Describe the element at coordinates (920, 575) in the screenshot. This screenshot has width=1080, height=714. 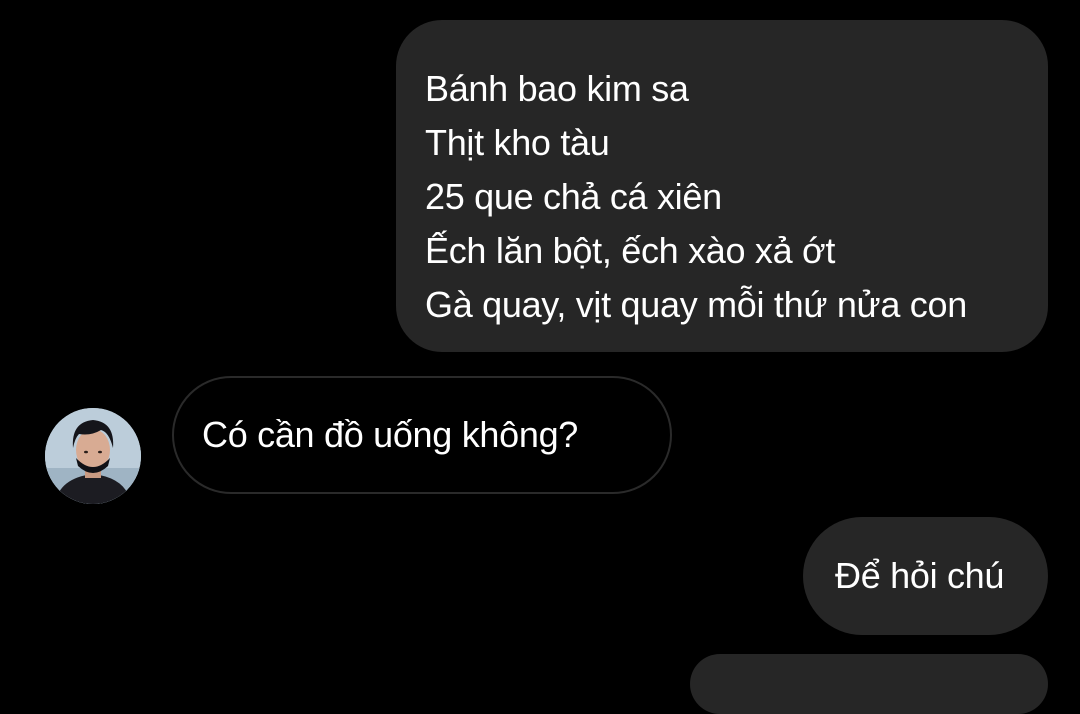
I see `message-text: Để hỏi chú` at that location.